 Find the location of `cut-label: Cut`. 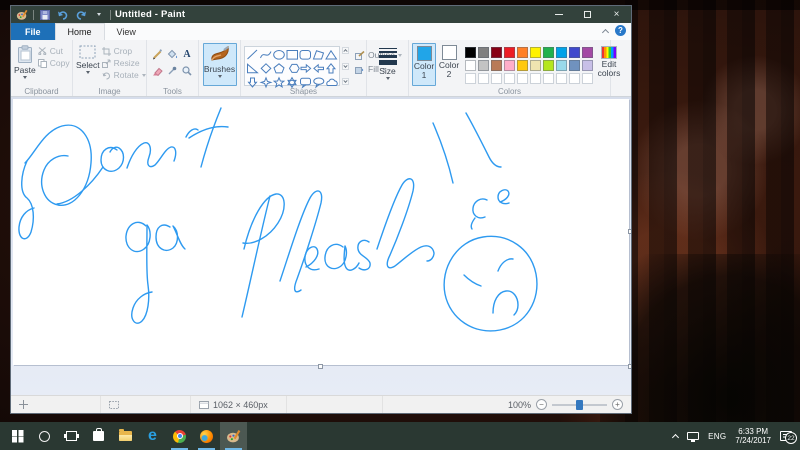

cut-label: Cut is located at coordinates (56, 51).